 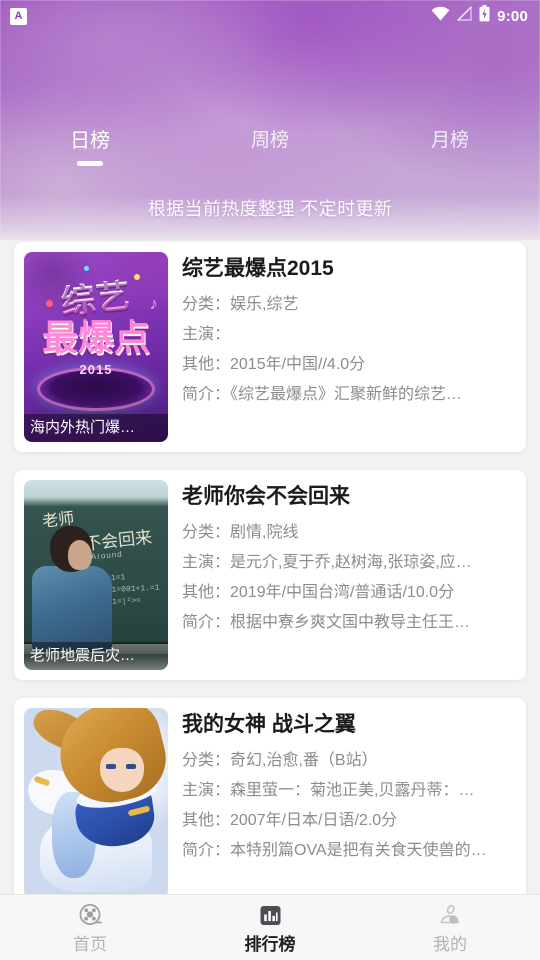 I want to click on poster-person-body, so click(x=72, y=609).